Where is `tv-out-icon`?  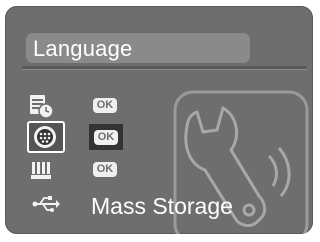
tv-out-icon is located at coordinates (42, 170).